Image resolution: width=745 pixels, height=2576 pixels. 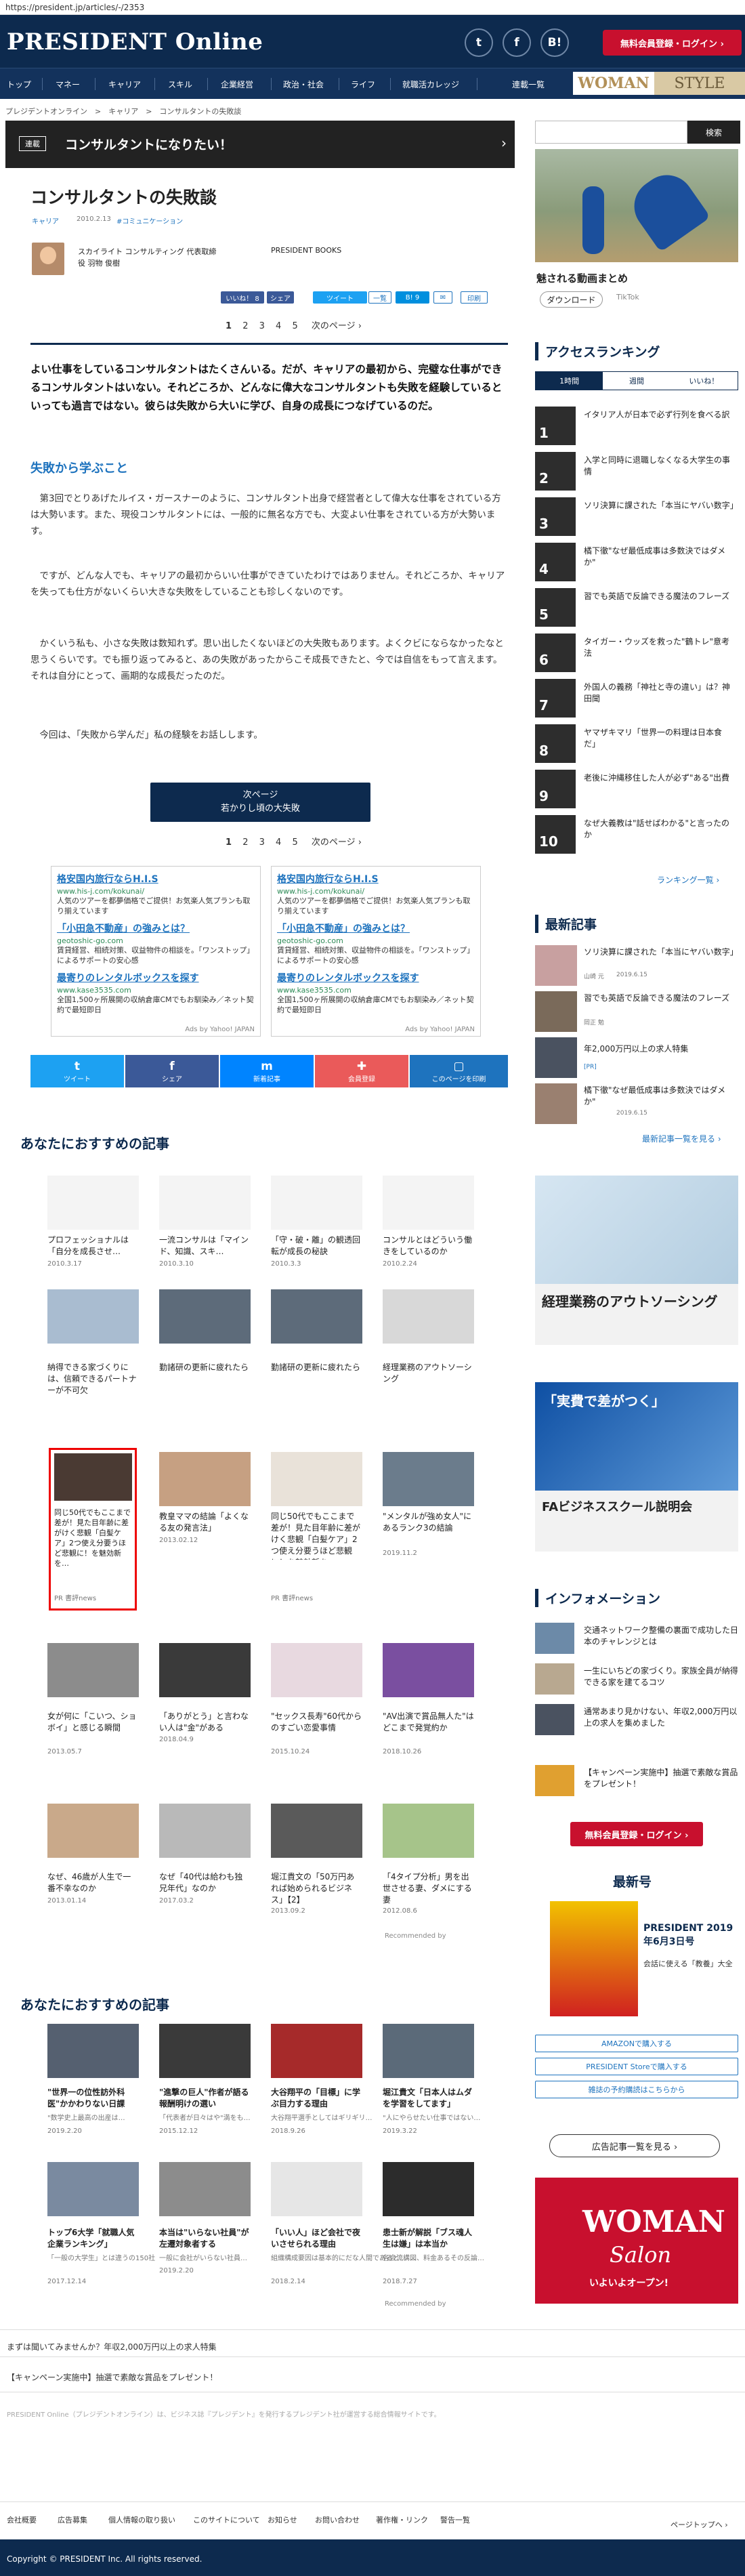 I want to click on share-bar-facebook: f シェア, so click(x=172, y=1071).